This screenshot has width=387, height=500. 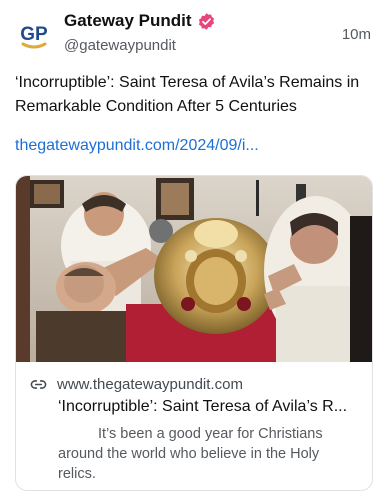 I want to click on avatar-letters: GP, so click(x=34, y=34).